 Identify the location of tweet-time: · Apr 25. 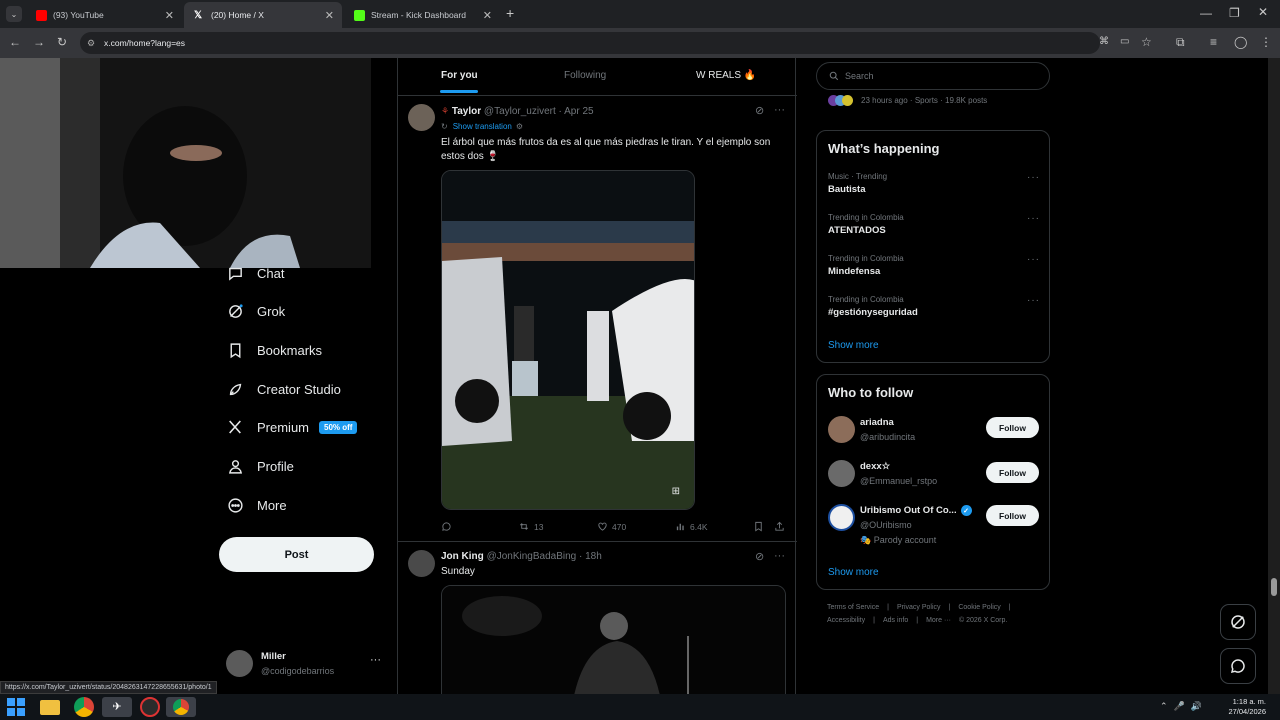
(576, 111).